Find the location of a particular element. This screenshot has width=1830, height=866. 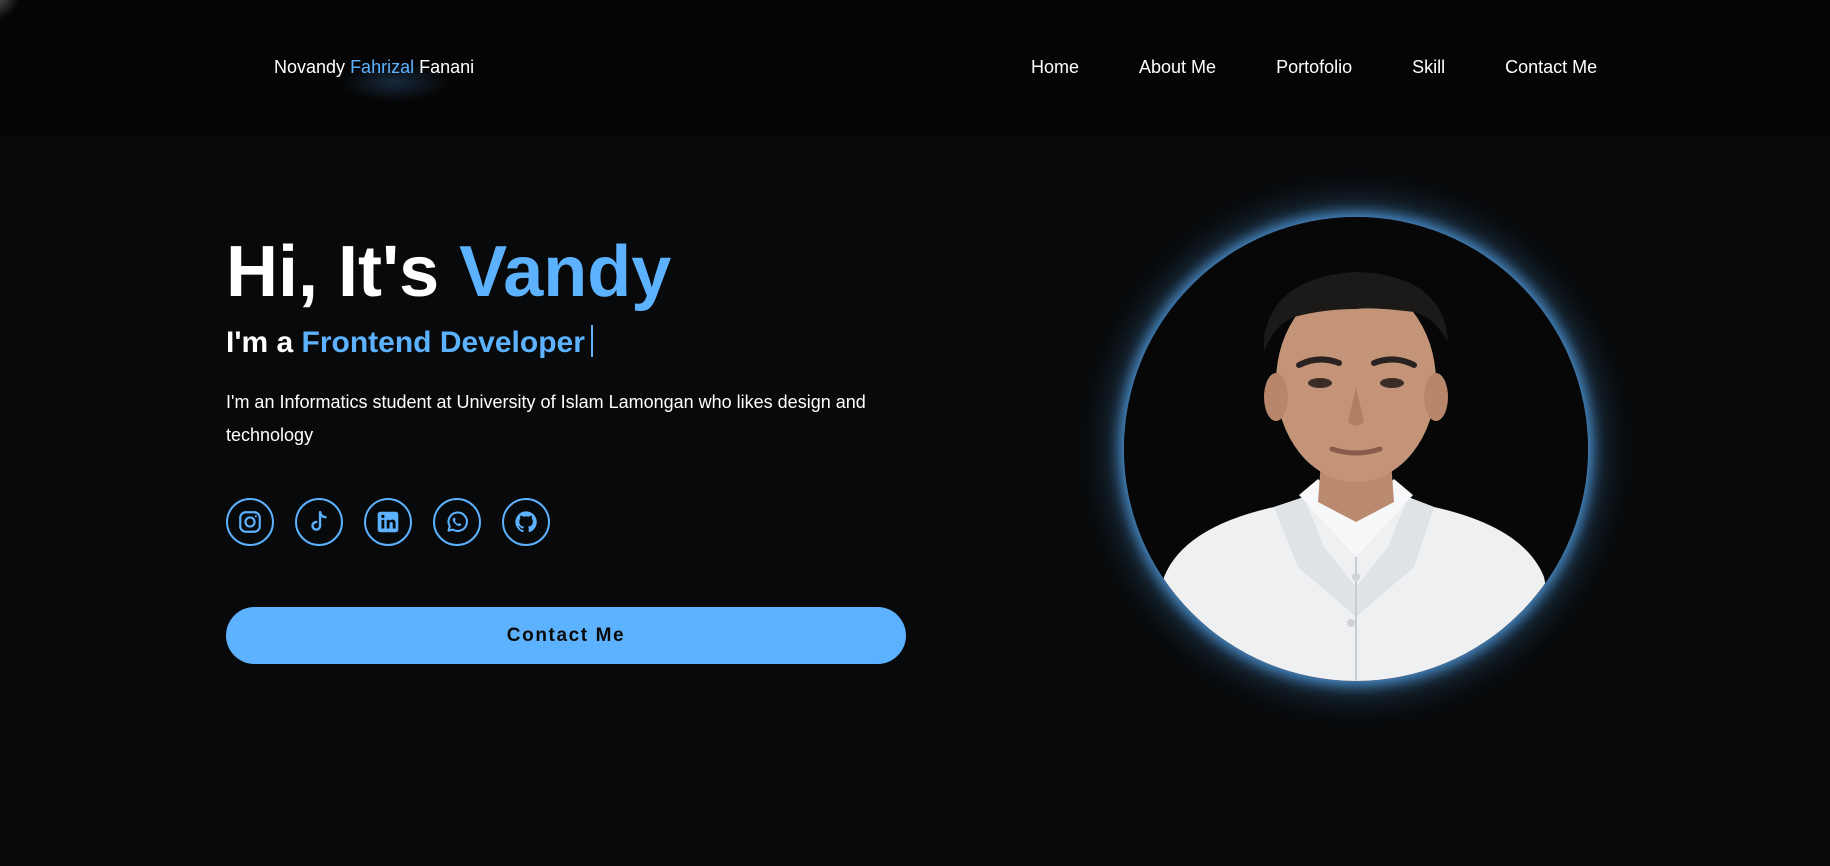

linkedin-icon is located at coordinates (388, 522).